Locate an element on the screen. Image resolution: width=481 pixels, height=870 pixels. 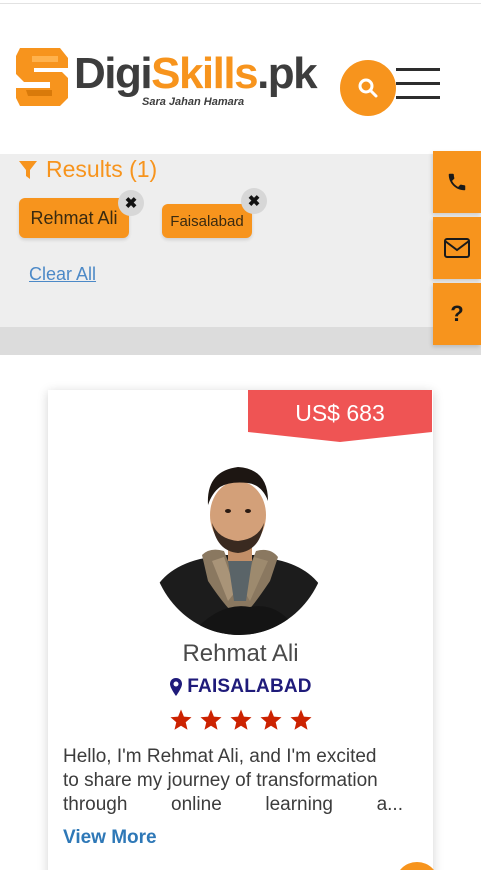
rating-stars is located at coordinates (240, 720).